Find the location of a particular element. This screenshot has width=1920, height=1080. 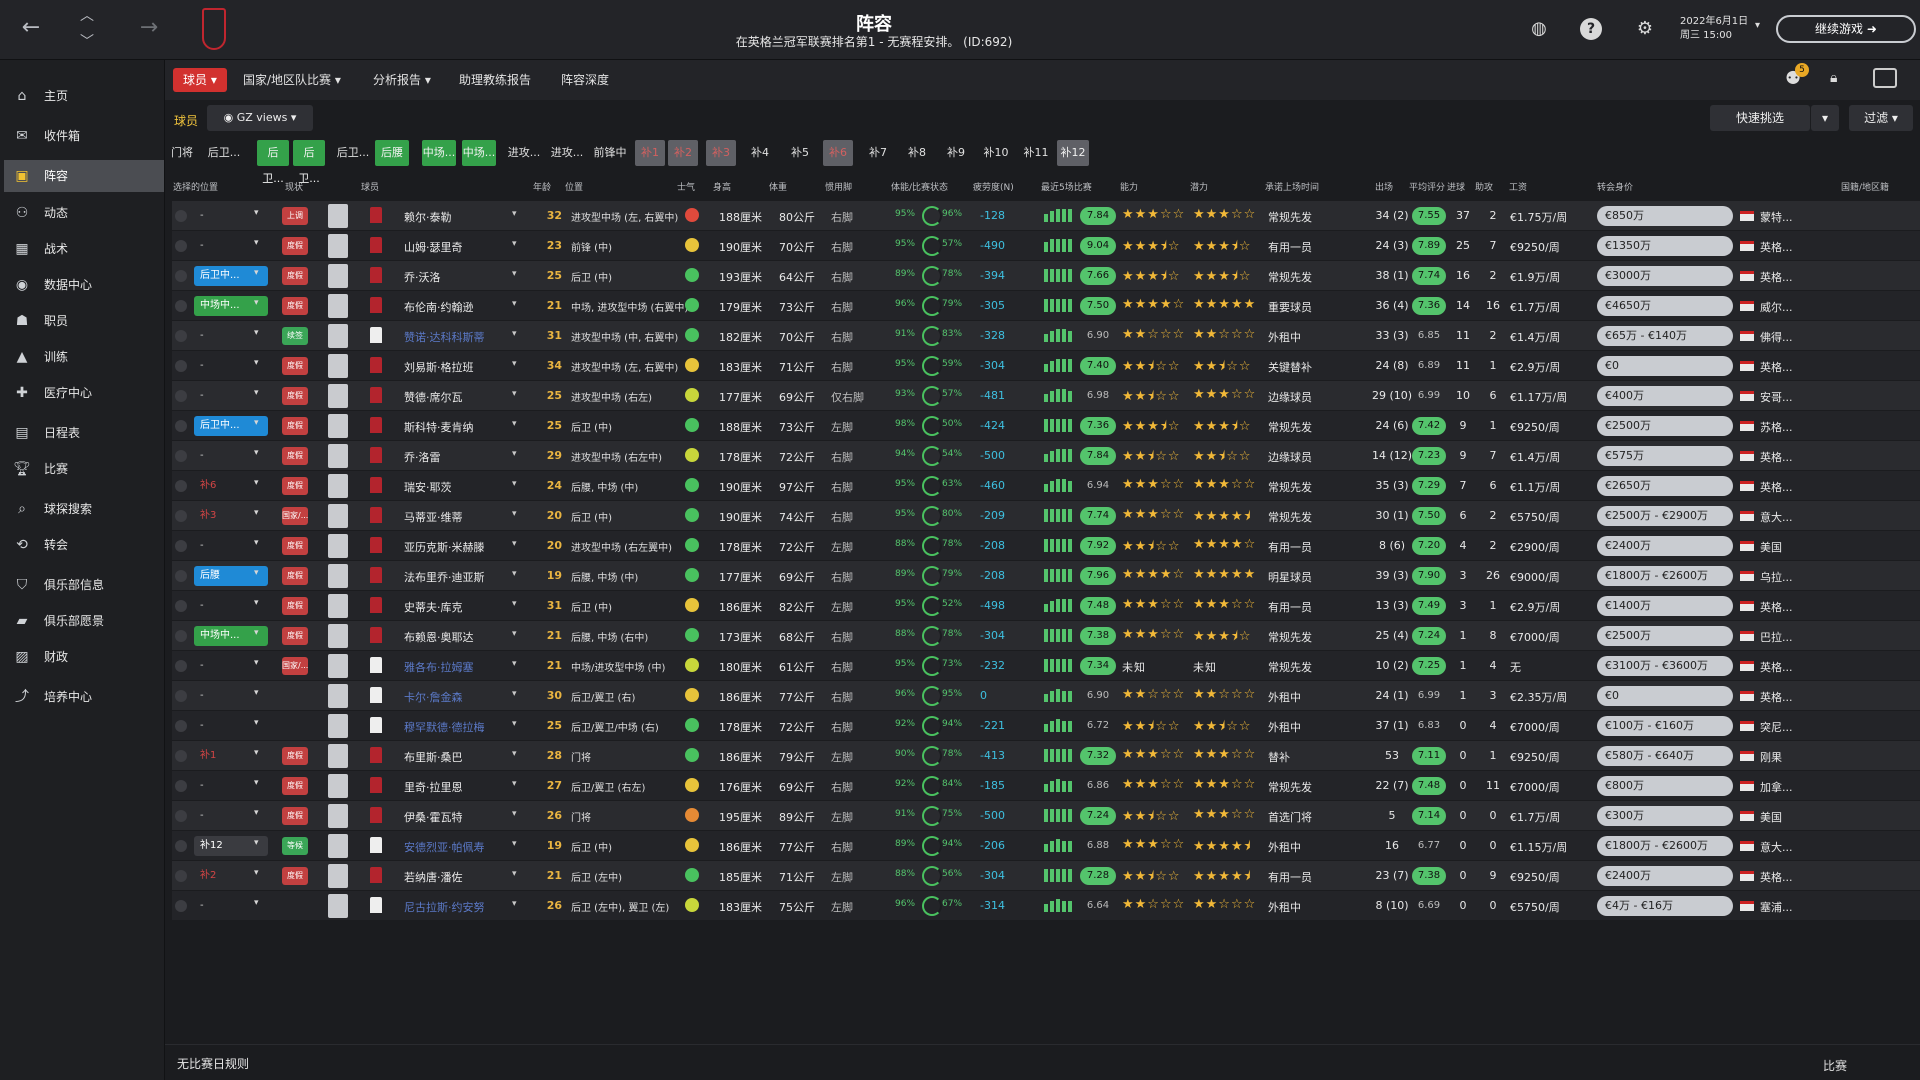

tab-position-21: 补11 is located at coordinates (1036, 153).